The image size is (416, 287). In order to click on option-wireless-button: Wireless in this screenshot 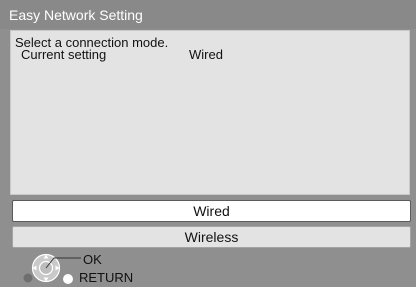, I will do `click(211, 237)`.